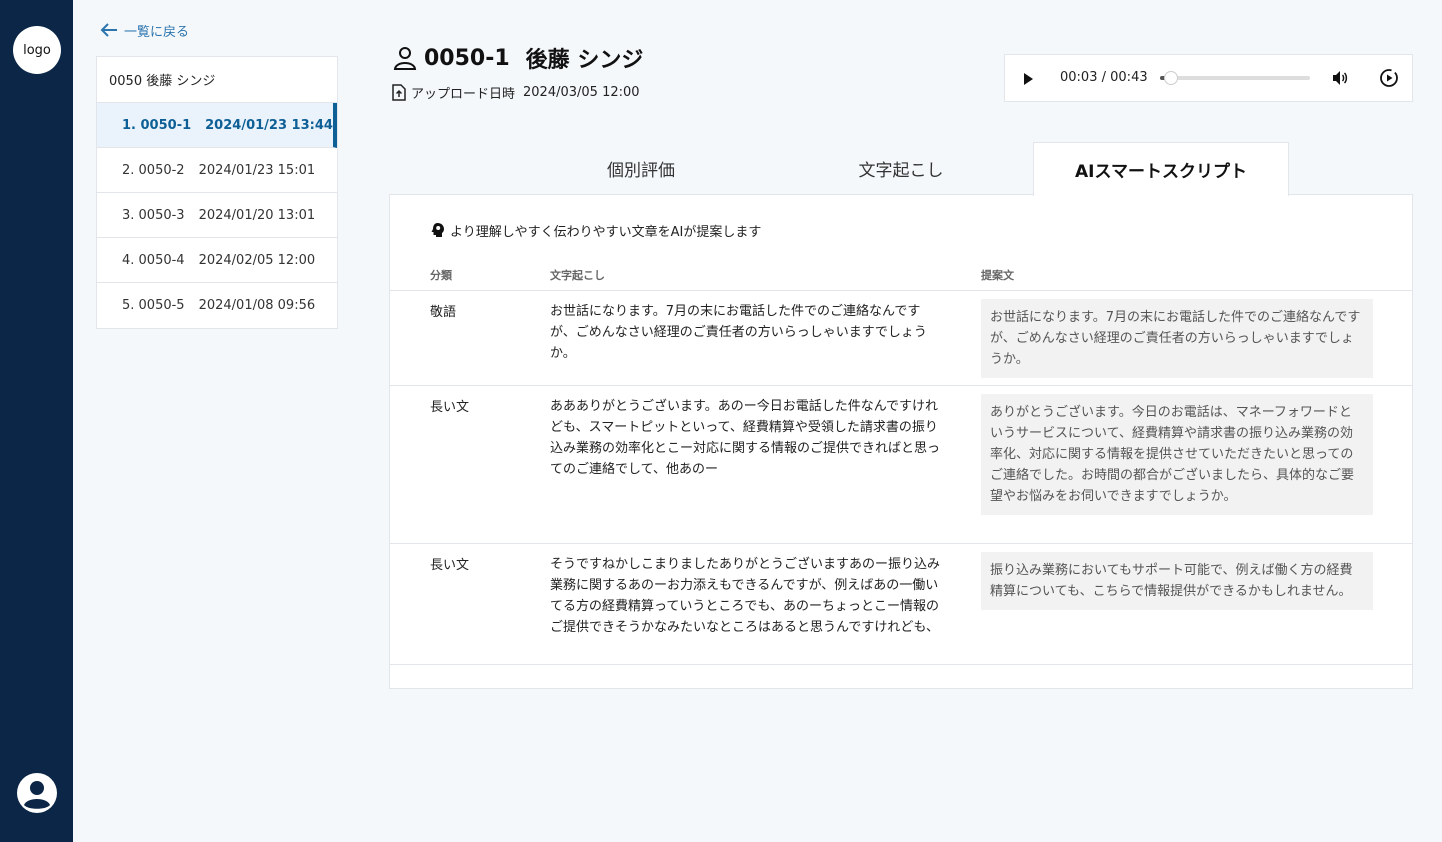 This screenshot has width=1442, height=842. Describe the element at coordinates (1340, 78) in the screenshot. I see `volume-icon` at that location.